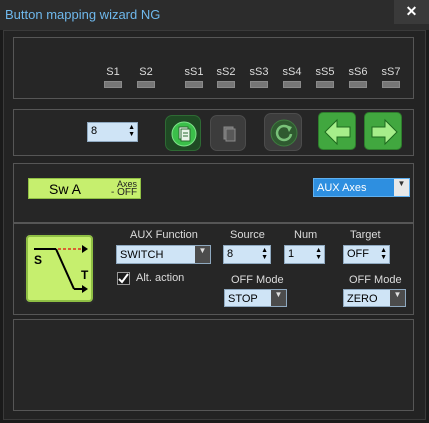  Describe the element at coordinates (391, 84) in the screenshot. I see `slot-indicator-ss7` at that location.